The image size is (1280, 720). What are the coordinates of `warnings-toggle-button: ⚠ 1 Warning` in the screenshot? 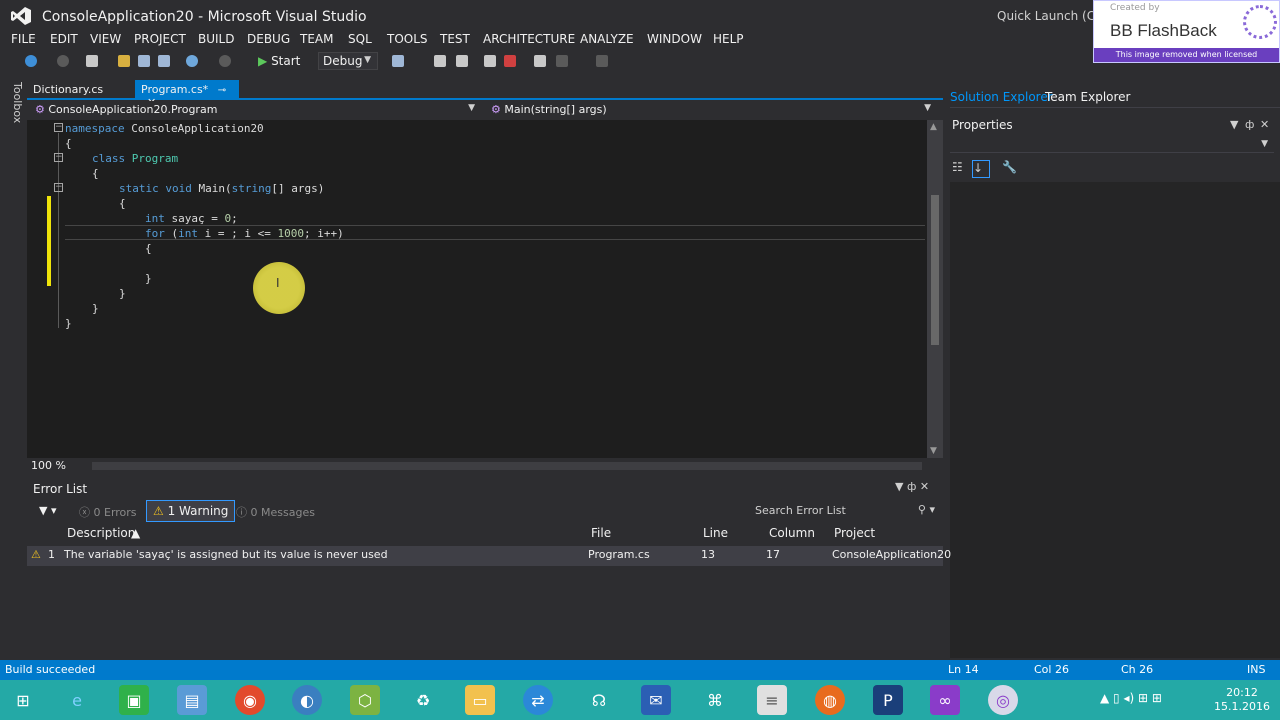 It's located at (191, 511).